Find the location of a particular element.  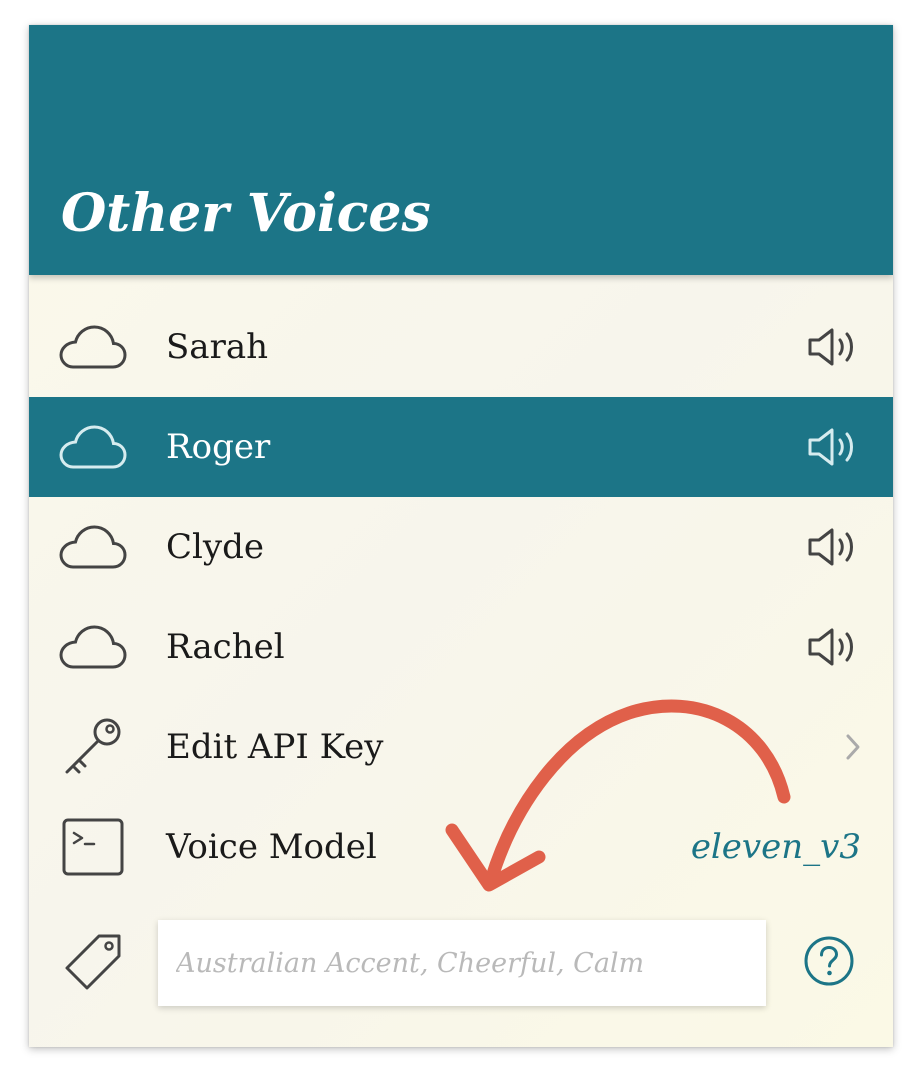

api-key-label: Edit API Key is located at coordinates (275, 747).